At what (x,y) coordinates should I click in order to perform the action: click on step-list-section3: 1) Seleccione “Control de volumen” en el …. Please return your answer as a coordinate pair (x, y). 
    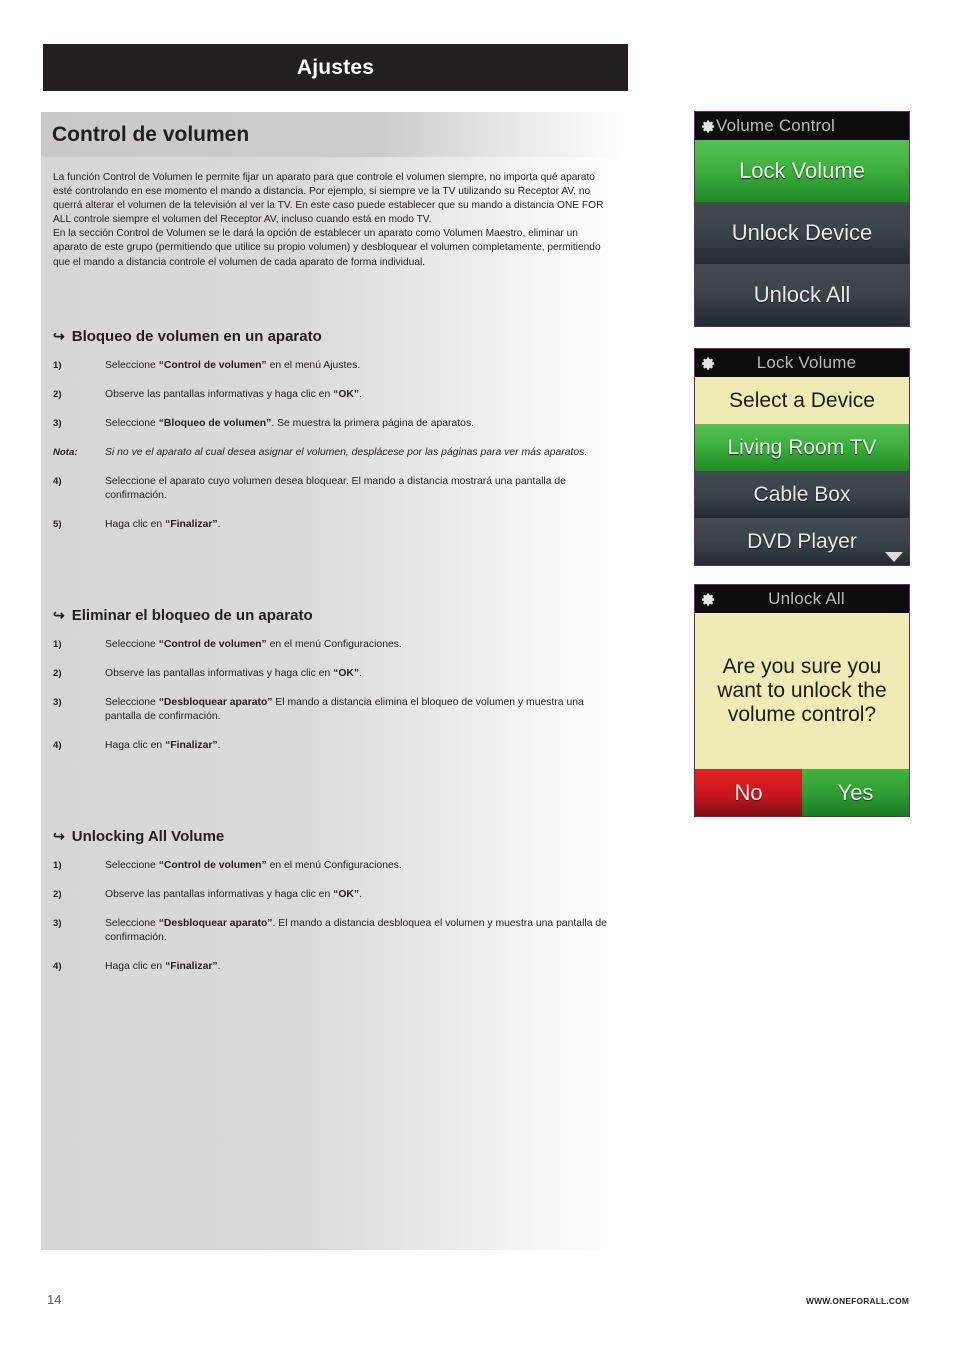
    Looking at the image, I should click on (334, 916).